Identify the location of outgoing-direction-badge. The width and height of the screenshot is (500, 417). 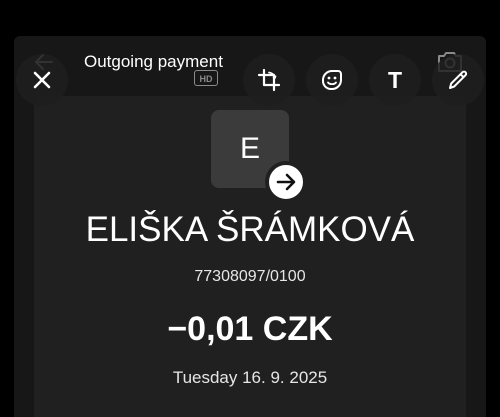
(286, 182).